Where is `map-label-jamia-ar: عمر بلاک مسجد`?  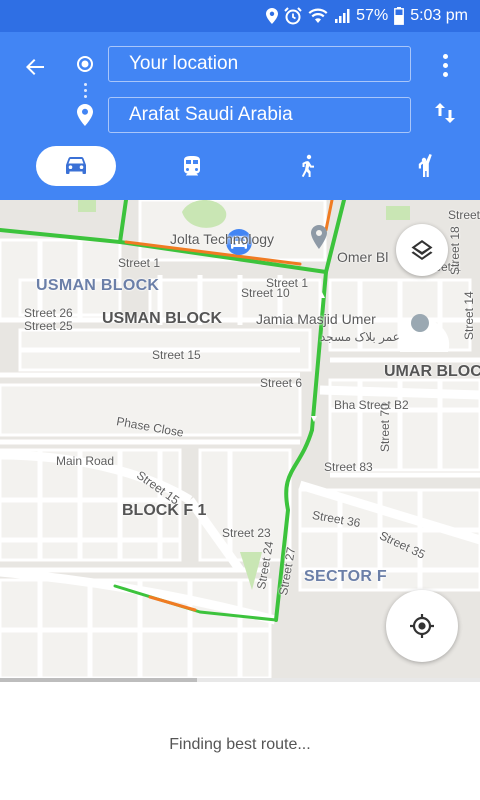
map-label-jamia-ar: عمر بلاک مسجد is located at coordinates (360, 337).